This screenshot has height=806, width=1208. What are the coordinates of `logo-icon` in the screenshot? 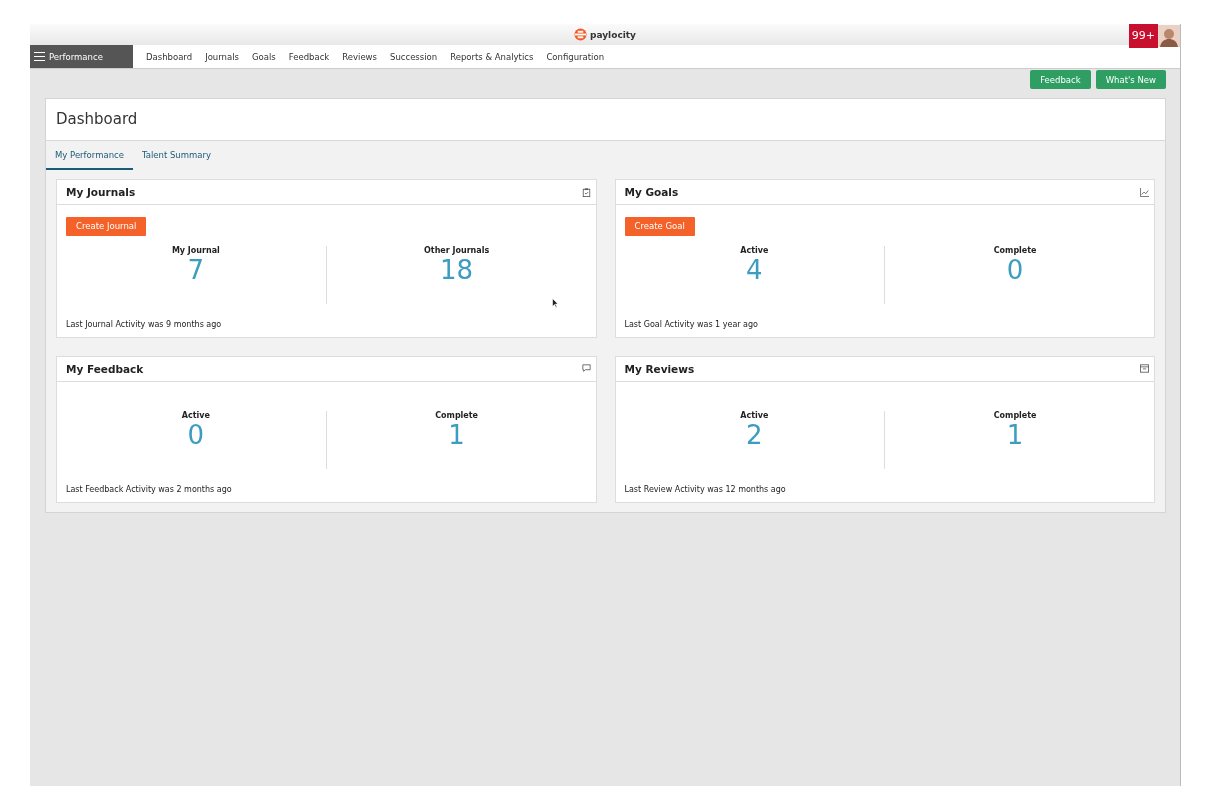 It's located at (580, 34).